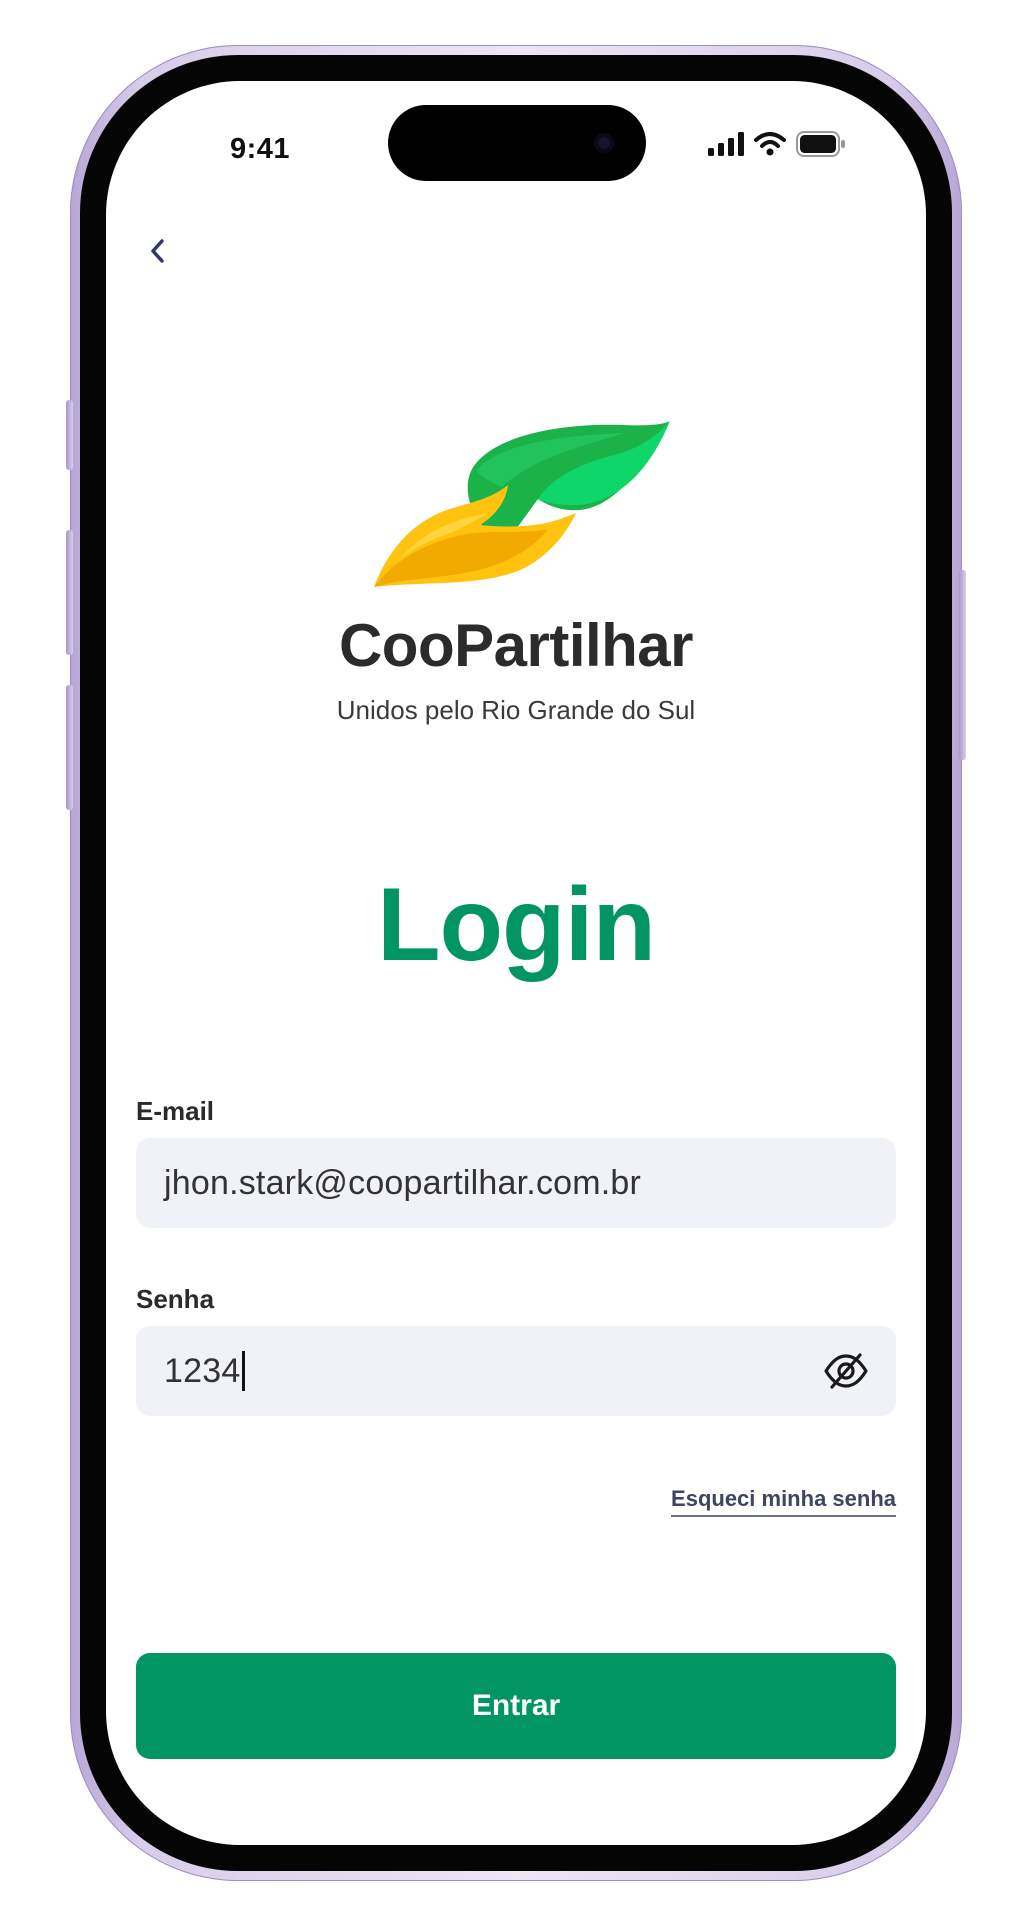 The image size is (1032, 1926). Describe the element at coordinates (69, 435) in the screenshot. I see `action-button` at that location.